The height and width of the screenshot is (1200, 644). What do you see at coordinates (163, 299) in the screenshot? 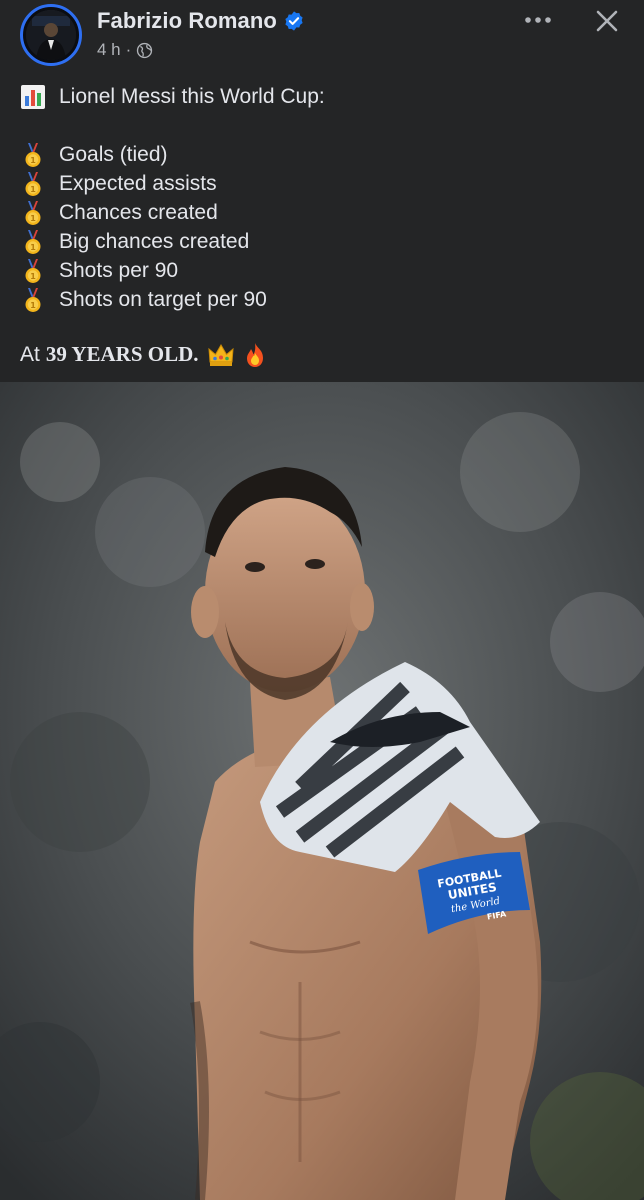
I see `stat-label: Shots on target per 90` at bounding box center [163, 299].